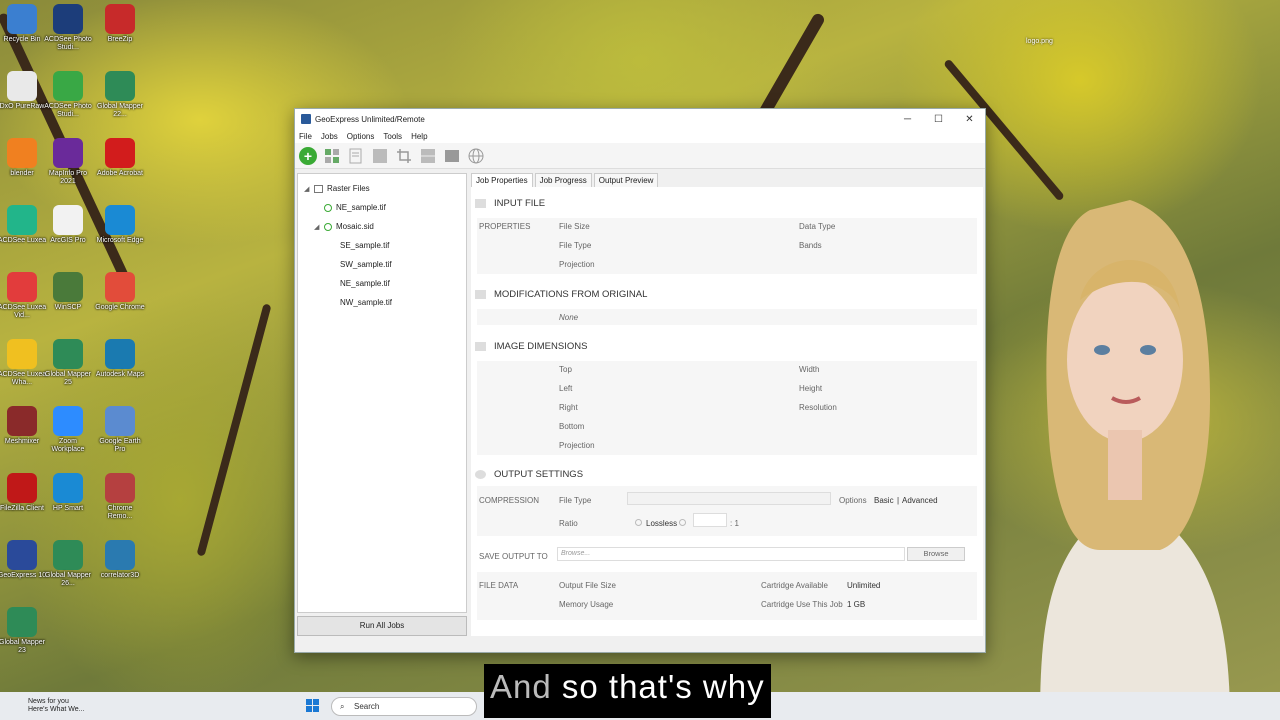 This screenshot has width=1280, height=720. I want to click on dimensions-header: IMAGE DIMENSIONS, so click(727, 346).